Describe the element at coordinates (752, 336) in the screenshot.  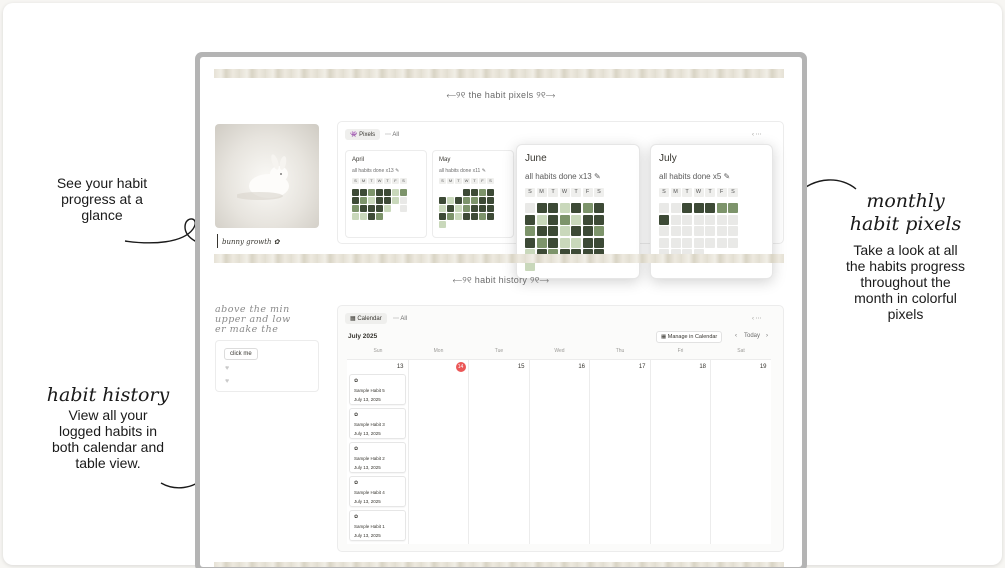
I see `today-button: Today` at that location.